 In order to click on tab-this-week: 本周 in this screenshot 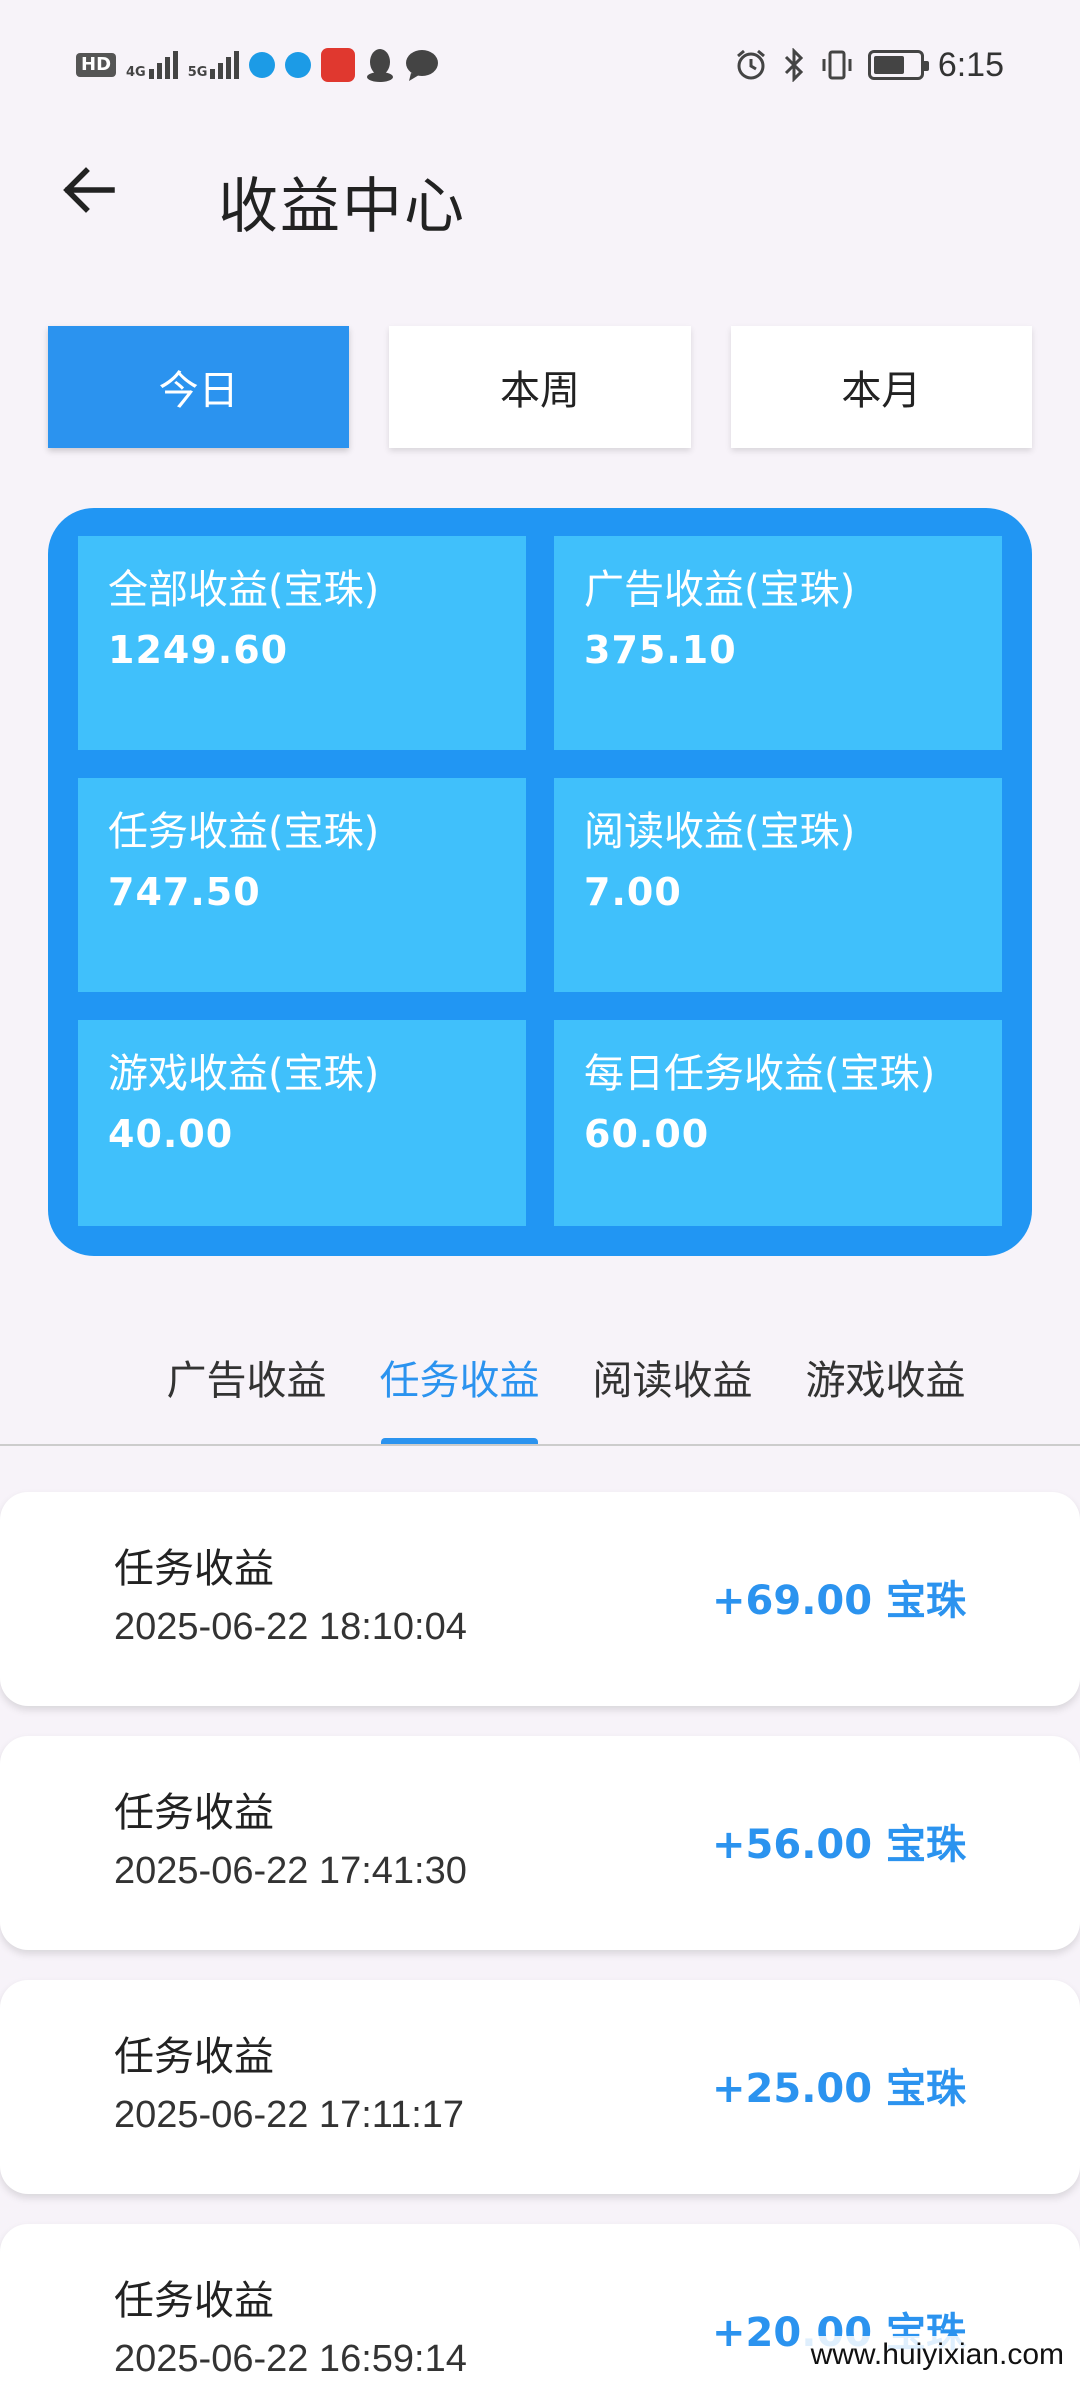, I will do `click(540, 387)`.